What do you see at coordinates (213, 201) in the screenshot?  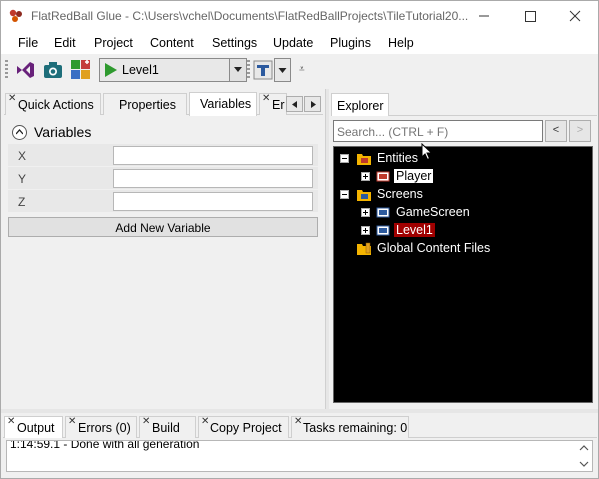 I see `variable-z-input` at bounding box center [213, 201].